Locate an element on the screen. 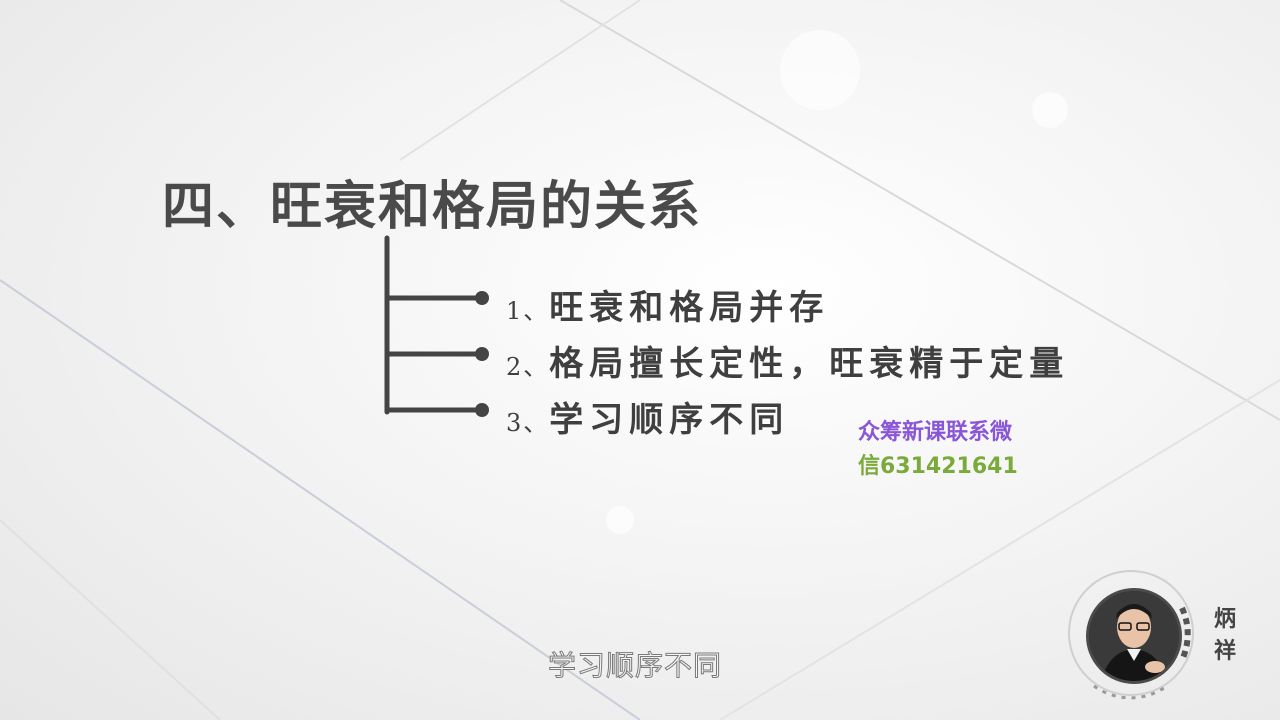 This screenshot has width=1280, height=720. outline-item-1: 1、旺衰和格局并存 is located at coordinates (667, 304).